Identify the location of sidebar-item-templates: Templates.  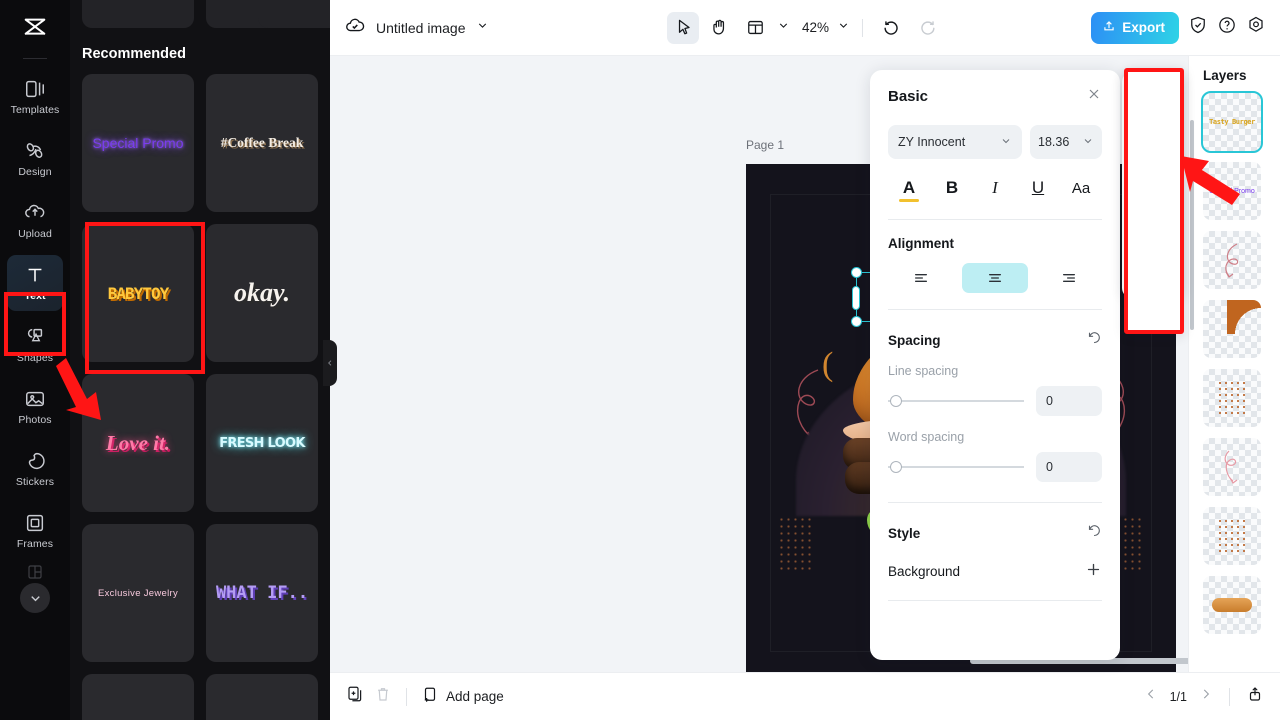
(35, 97).